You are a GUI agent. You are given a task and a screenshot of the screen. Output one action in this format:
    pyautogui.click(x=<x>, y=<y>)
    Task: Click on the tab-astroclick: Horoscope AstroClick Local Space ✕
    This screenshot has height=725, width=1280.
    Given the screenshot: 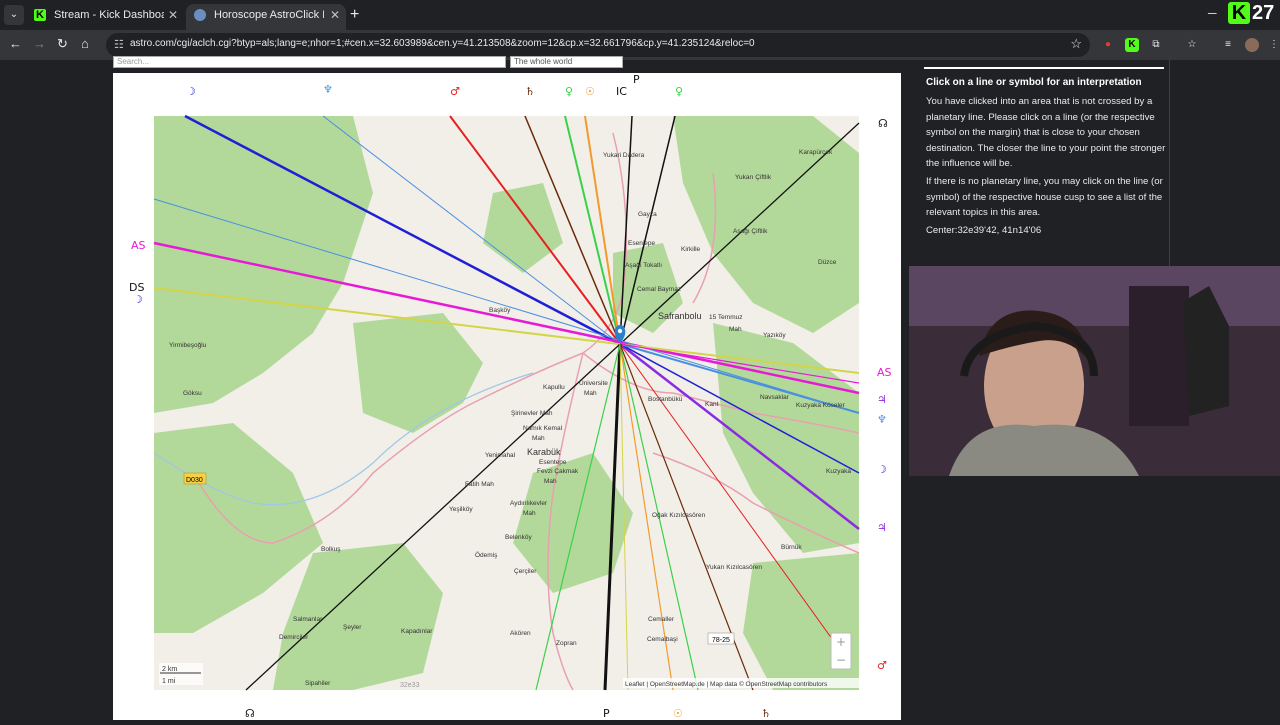 What is the action you would take?
    pyautogui.click(x=266, y=17)
    